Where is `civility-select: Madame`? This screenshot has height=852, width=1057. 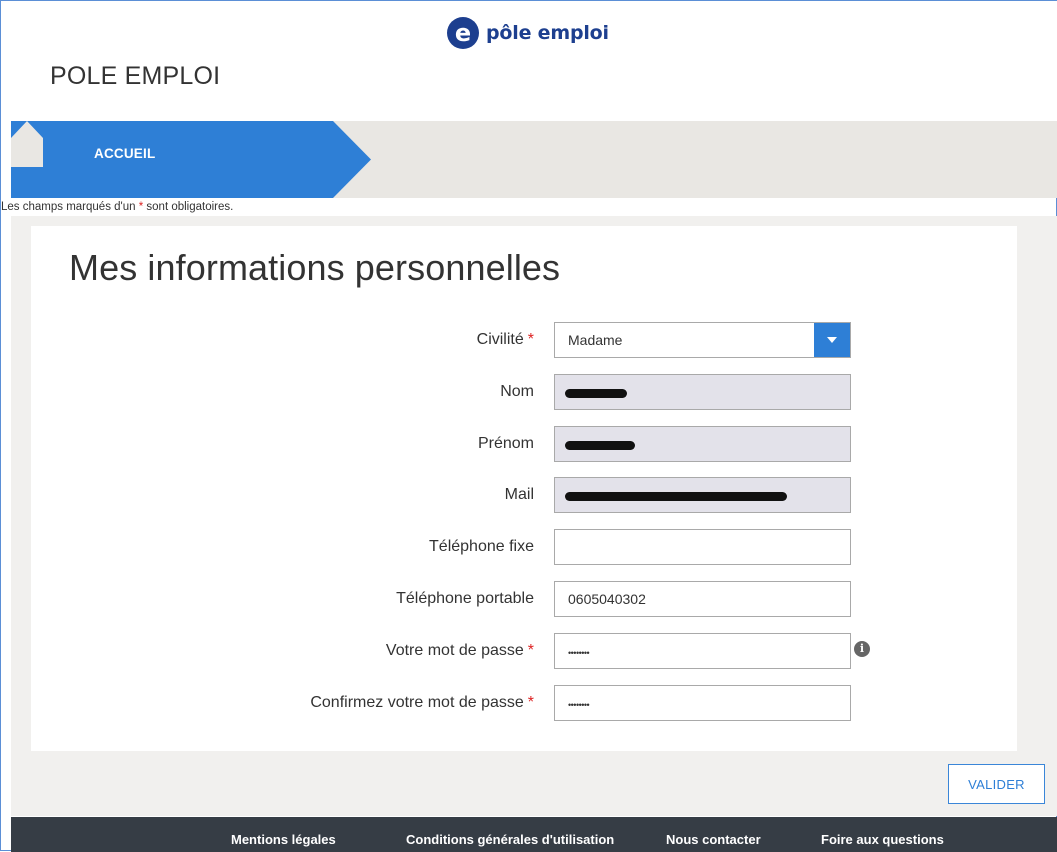
civility-select: Madame is located at coordinates (702, 340).